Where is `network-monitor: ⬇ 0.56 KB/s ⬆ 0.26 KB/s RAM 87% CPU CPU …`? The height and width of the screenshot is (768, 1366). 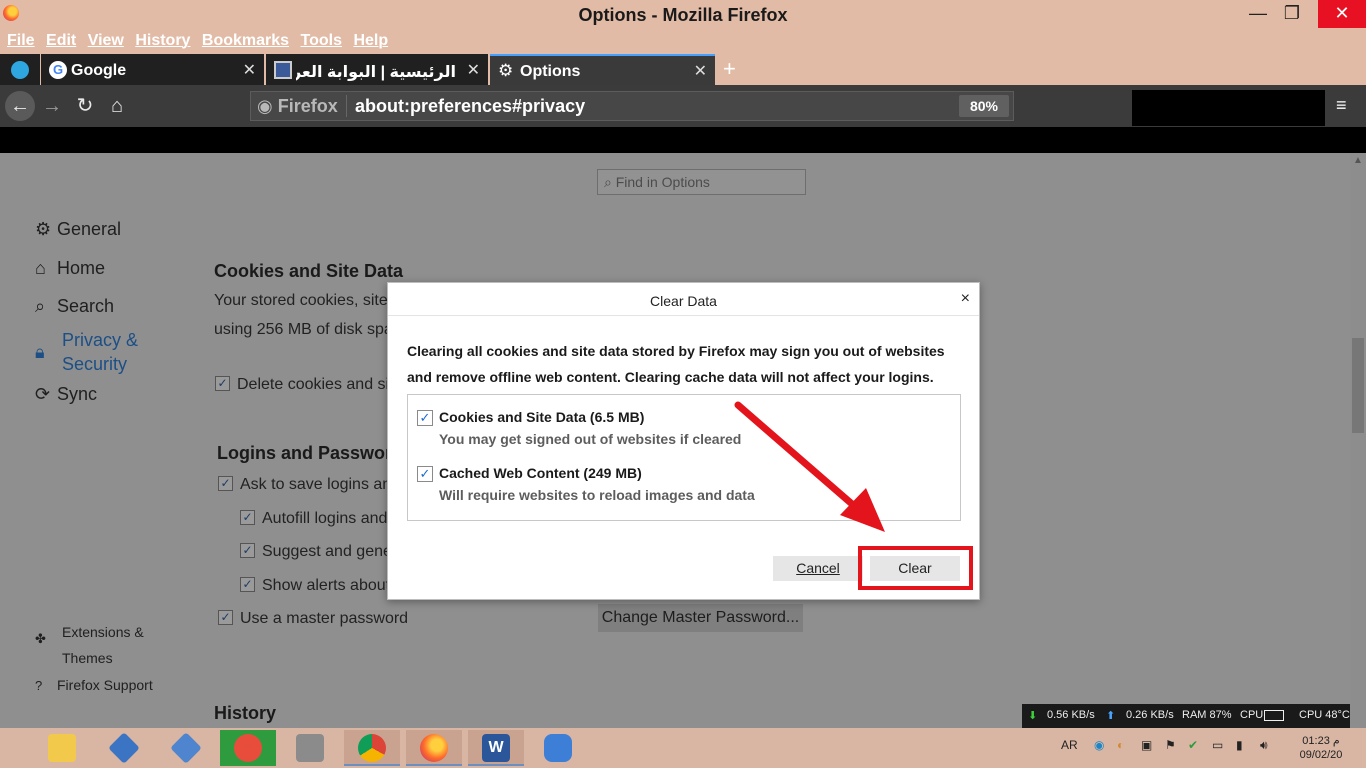
network-monitor: ⬇ 0.56 KB/s ⬆ 0.26 KB/s RAM 87% CPU CPU … is located at coordinates (1186, 716).